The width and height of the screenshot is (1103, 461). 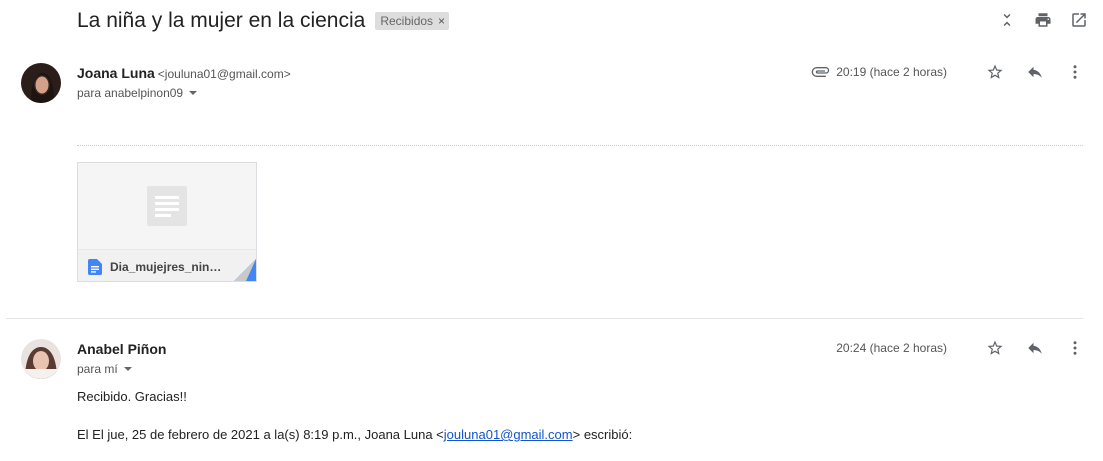 I want to click on avatar-joana-luna, so click(x=41, y=83).